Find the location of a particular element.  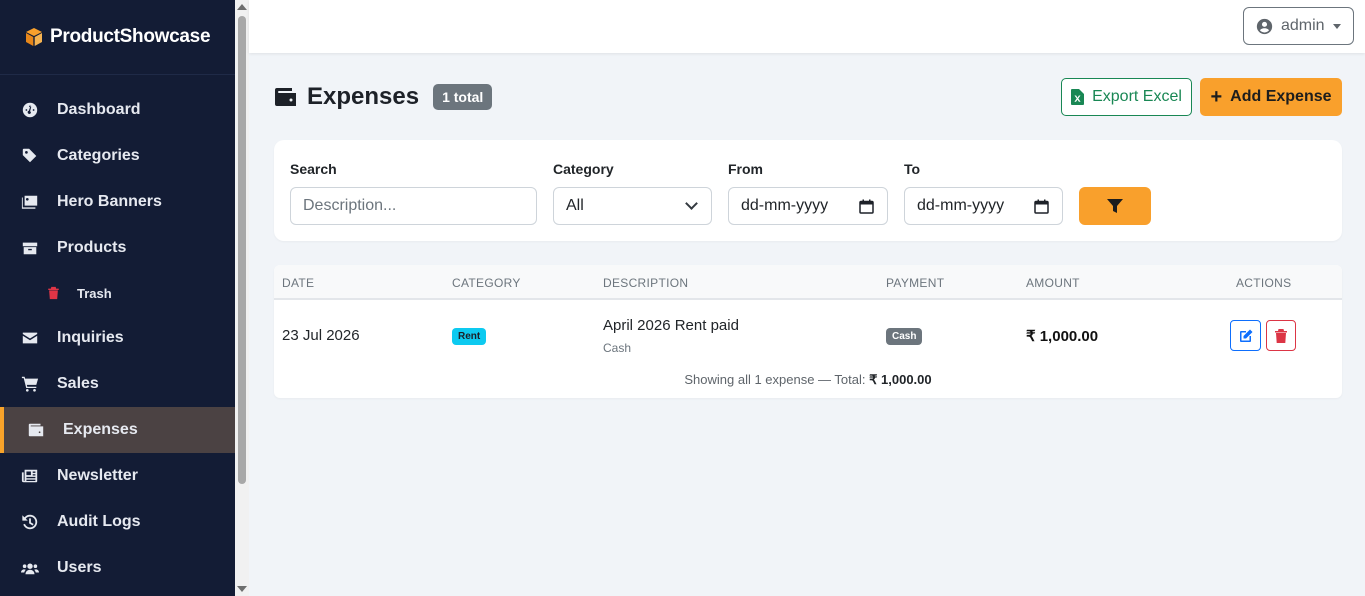

payment-badge: Cash is located at coordinates (904, 336).